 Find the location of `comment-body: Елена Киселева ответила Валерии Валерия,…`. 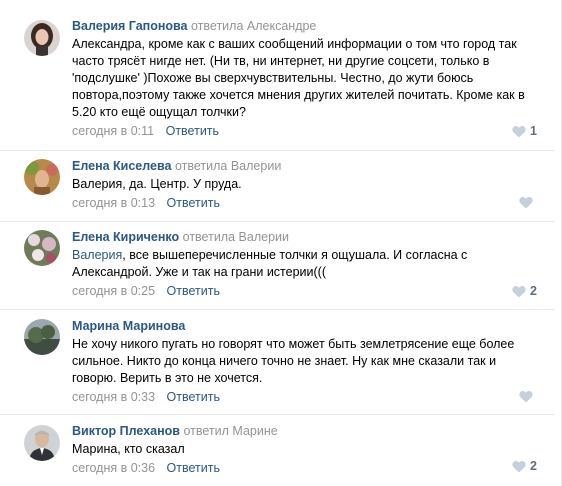

comment-body: Елена Киселева ответила Валерии Валерия,… is located at coordinates (305, 184).